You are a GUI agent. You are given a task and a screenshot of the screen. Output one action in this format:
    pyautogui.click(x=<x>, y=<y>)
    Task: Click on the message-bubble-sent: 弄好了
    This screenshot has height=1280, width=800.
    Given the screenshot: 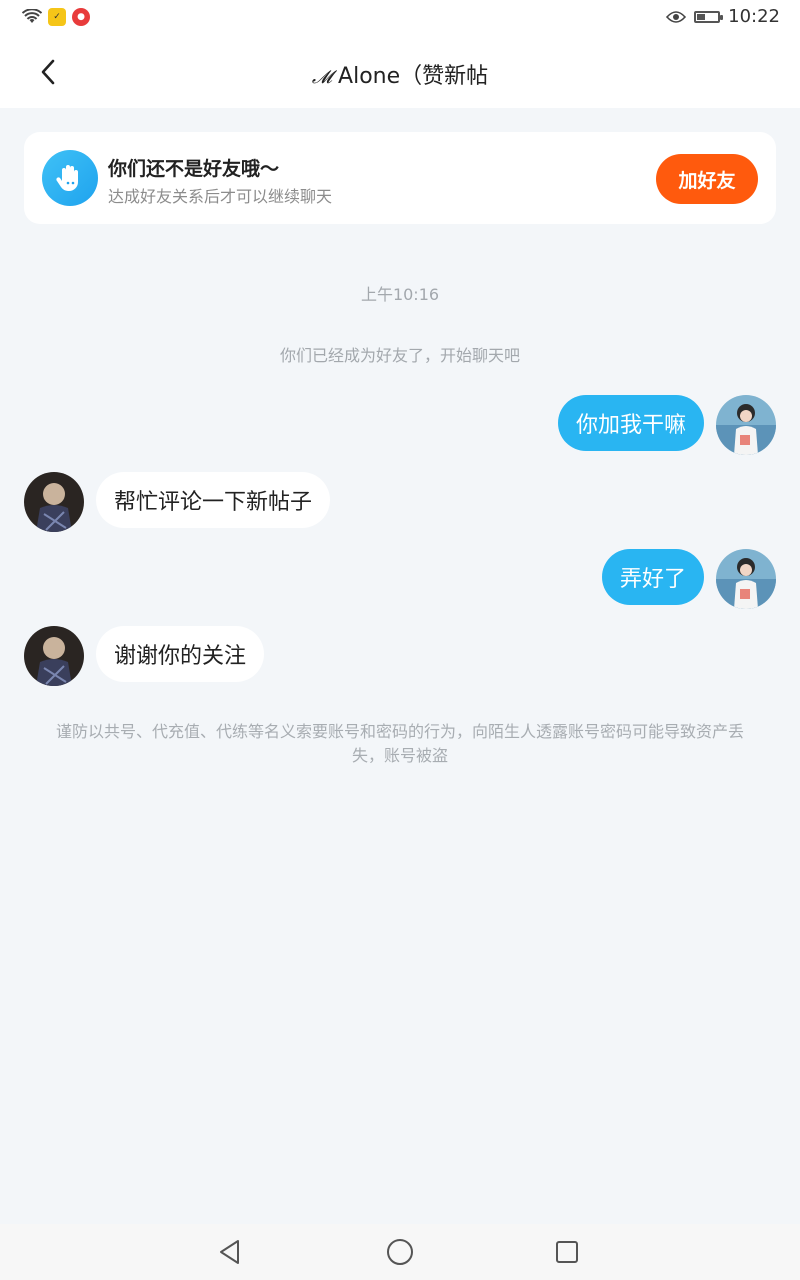 What is the action you would take?
    pyautogui.click(x=652, y=577)
    